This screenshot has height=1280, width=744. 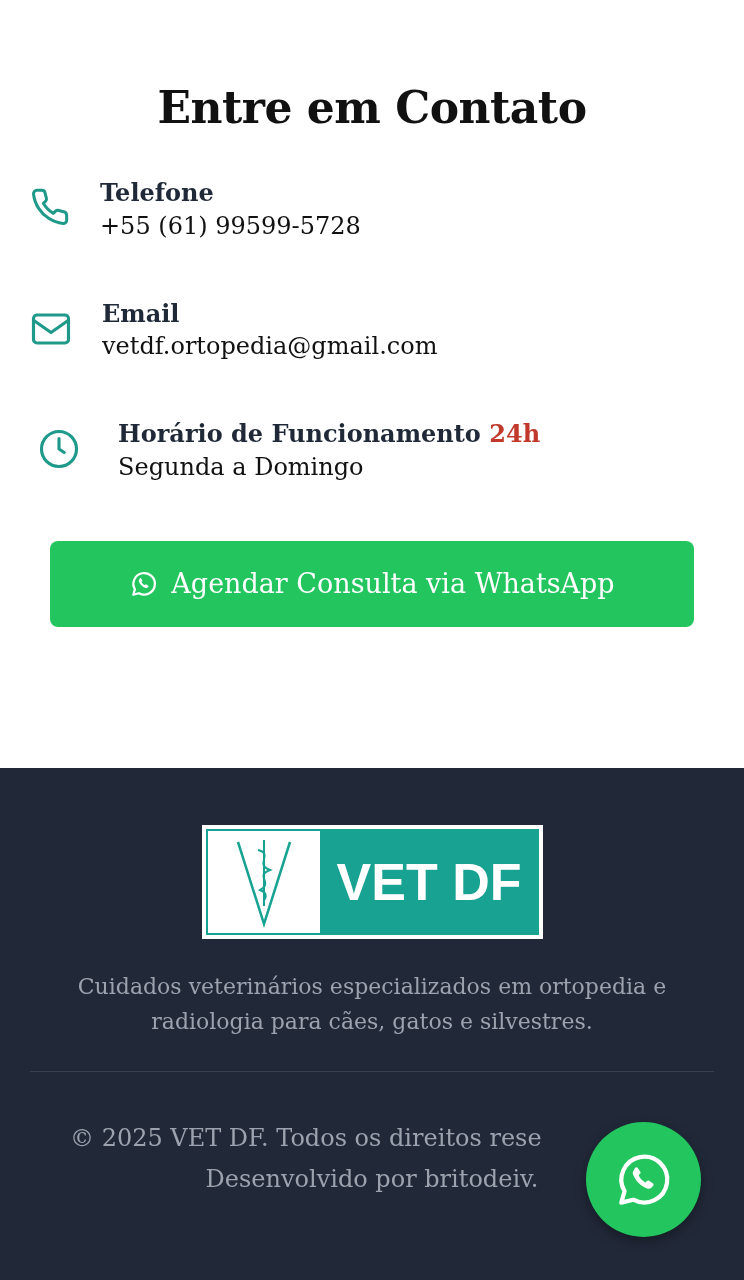 What do you see at coordinates (157, 193) in the screenshot?
I see `contact-label: Telefone` at bounding box center [157, 193].